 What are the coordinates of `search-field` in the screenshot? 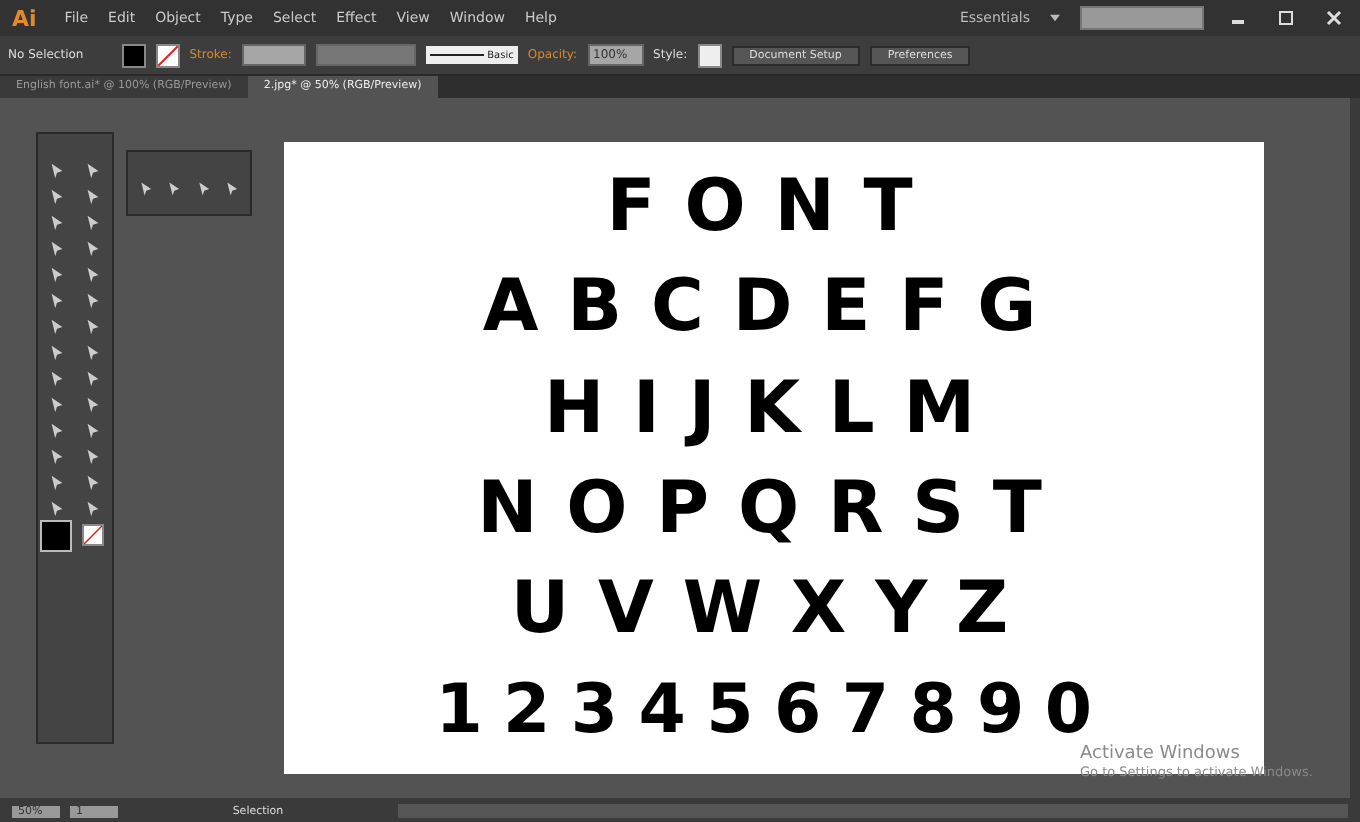 It's located at (1142, 18).